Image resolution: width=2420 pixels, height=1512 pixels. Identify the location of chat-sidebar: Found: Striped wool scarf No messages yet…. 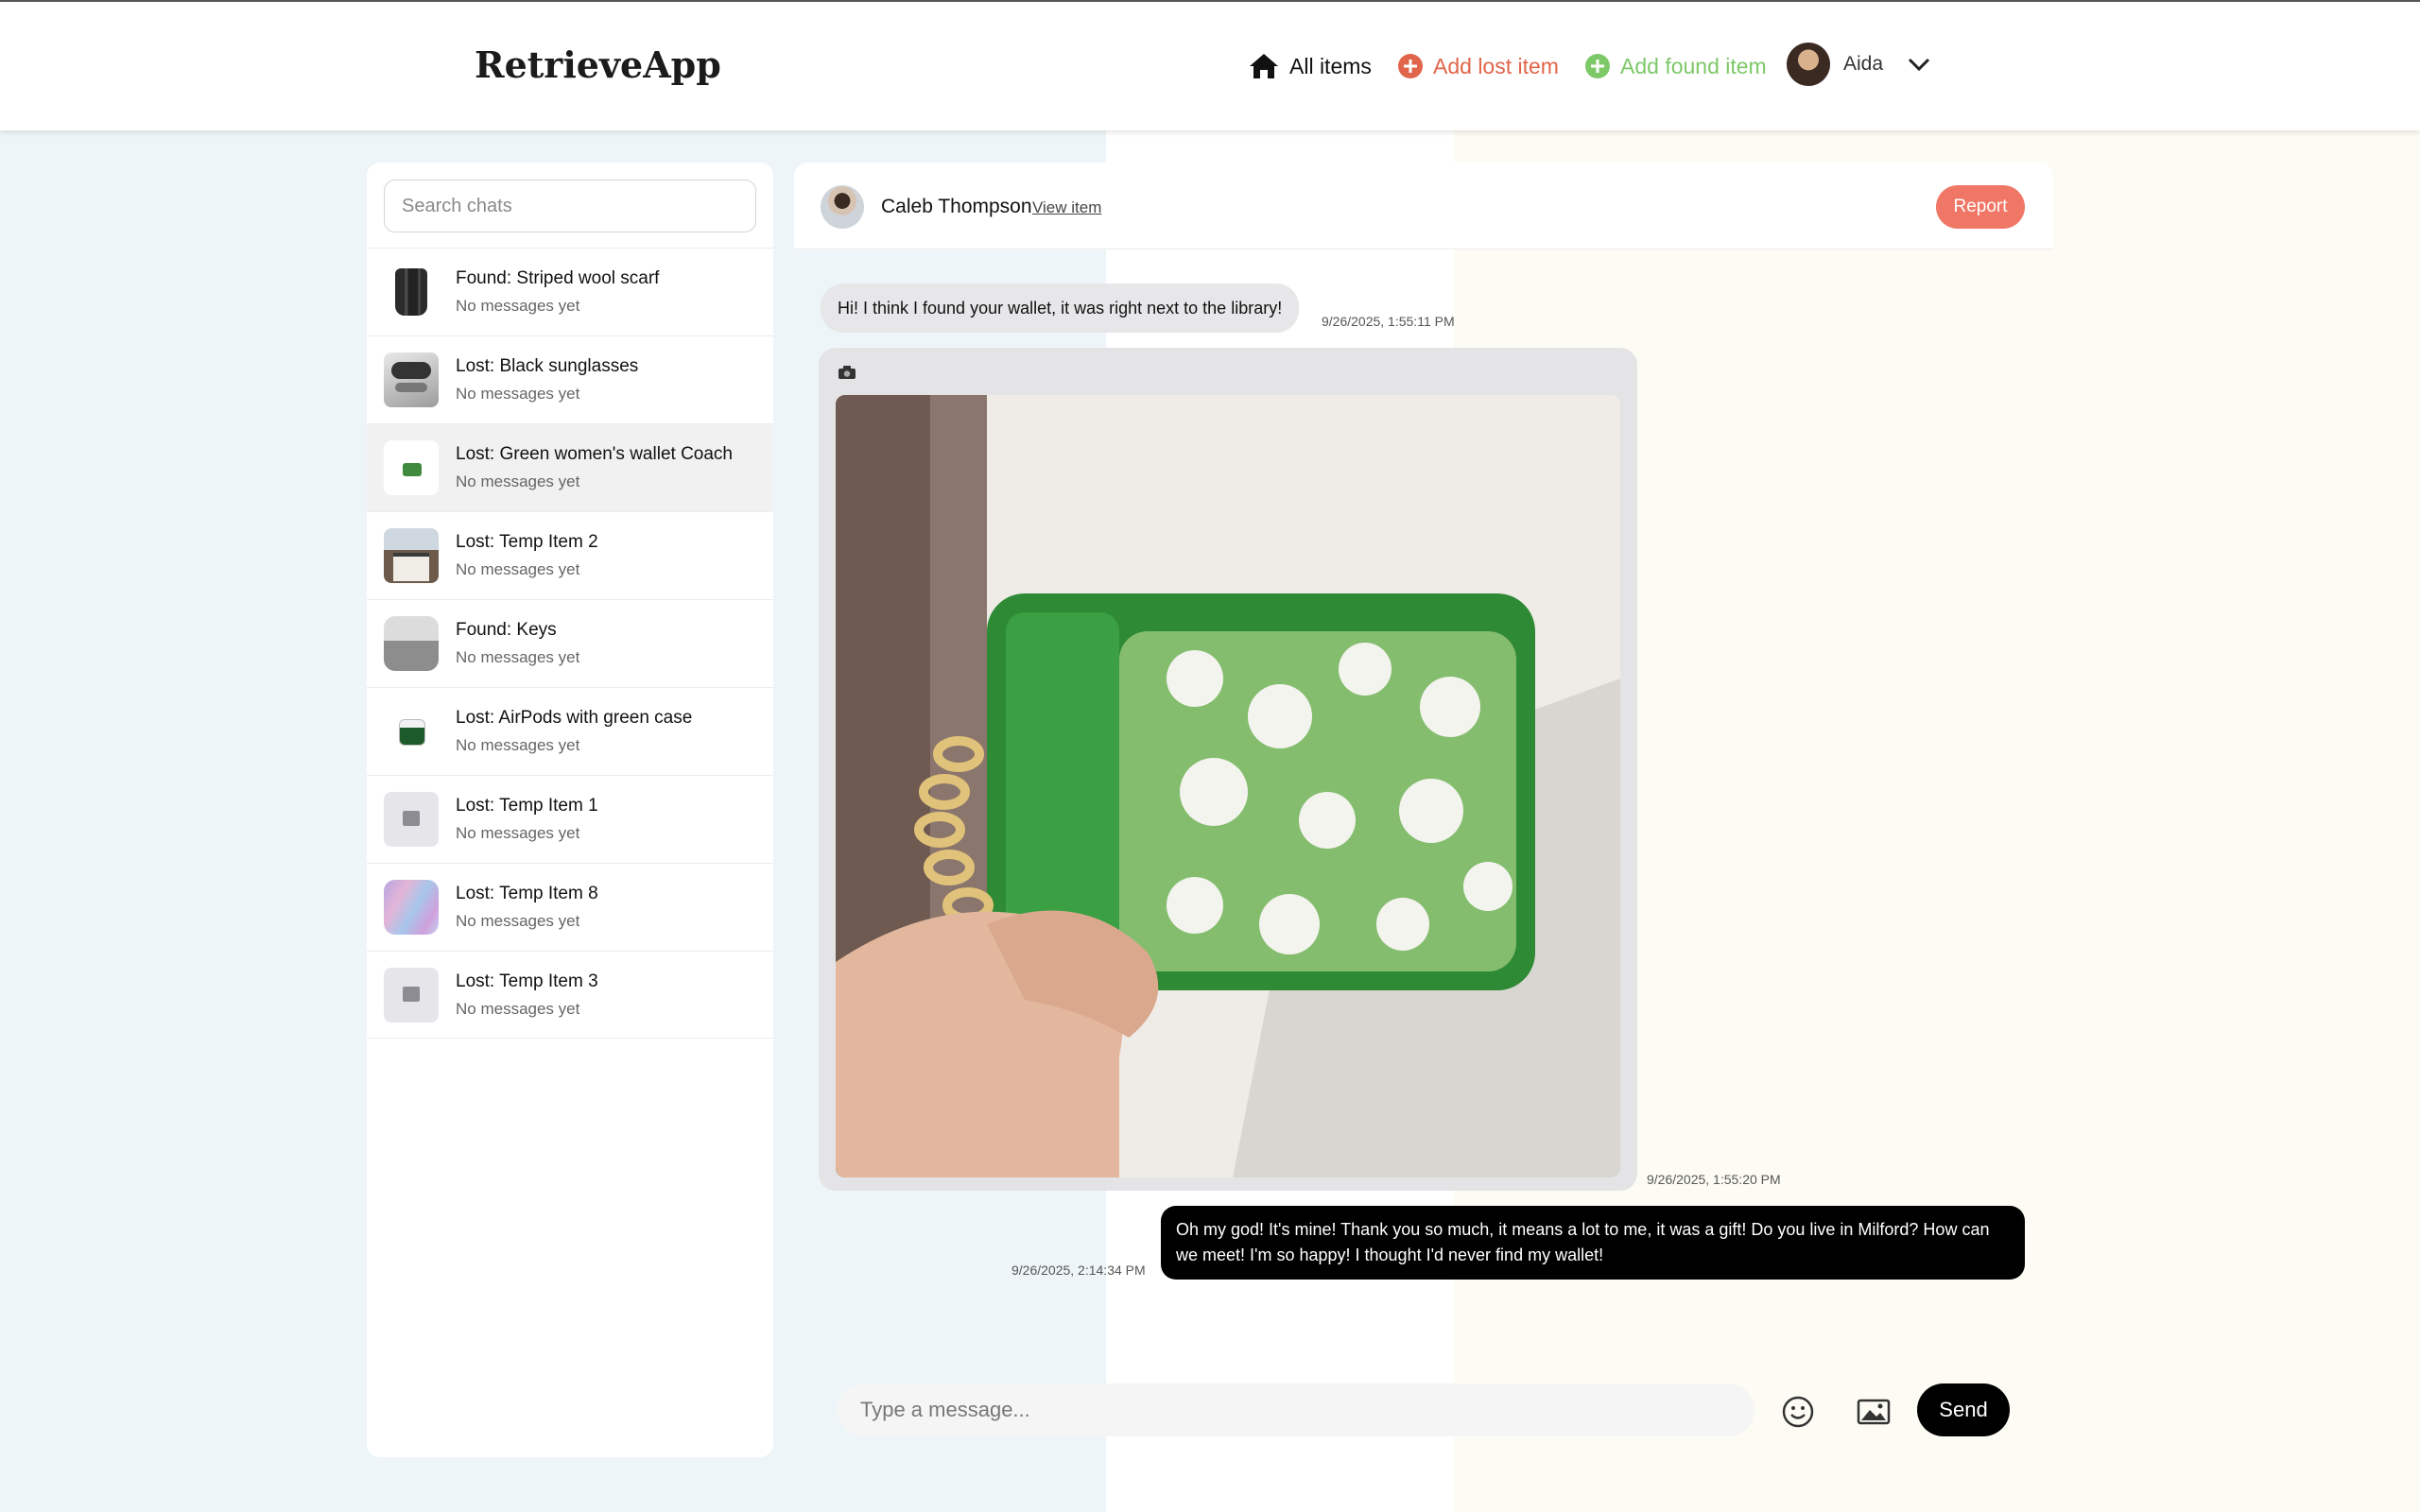
(570, 810).